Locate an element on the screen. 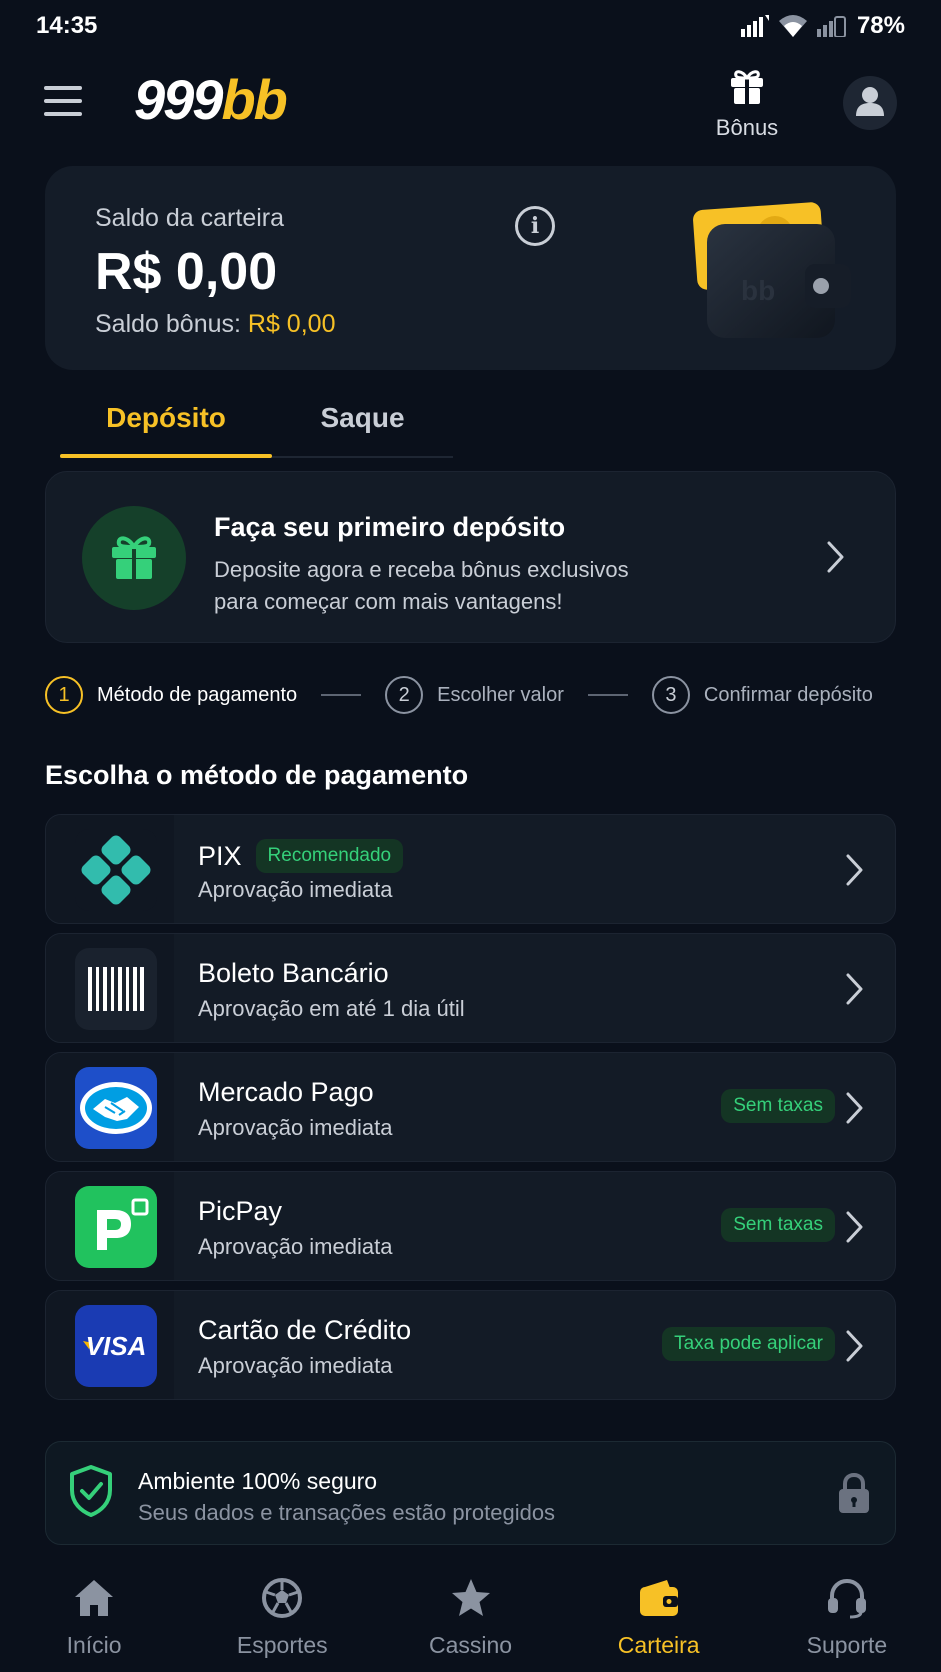  wallet-bonus-balance: Saldo bônus: R$ 0,00 is located at coordinates (215, 324).